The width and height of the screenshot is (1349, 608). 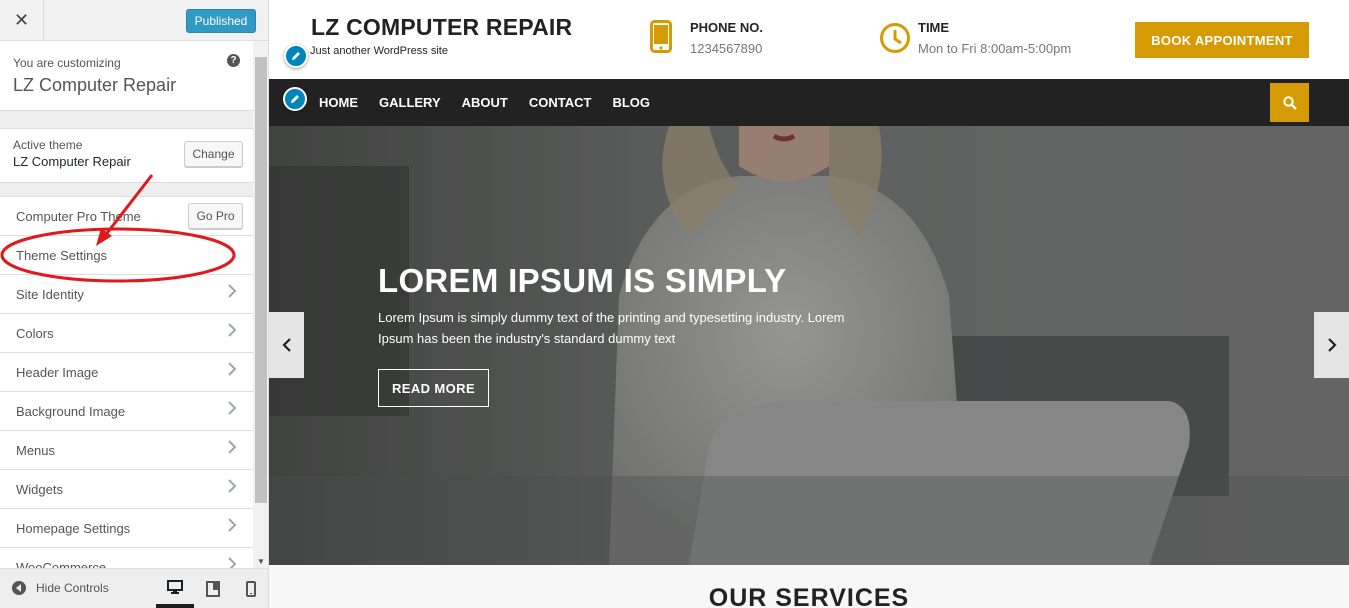 I want to click on publish-button: Published, so click(x=221, y=21).